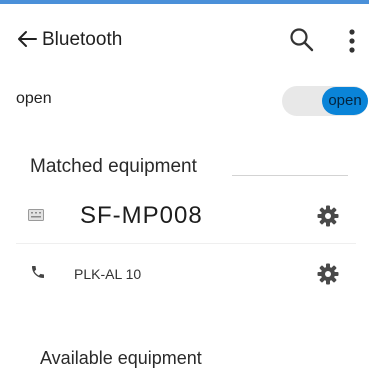 The height and width of the screenshot is (380, 369). I want to click on matched-equipment-header: Matched equipment, so click(184, 168).